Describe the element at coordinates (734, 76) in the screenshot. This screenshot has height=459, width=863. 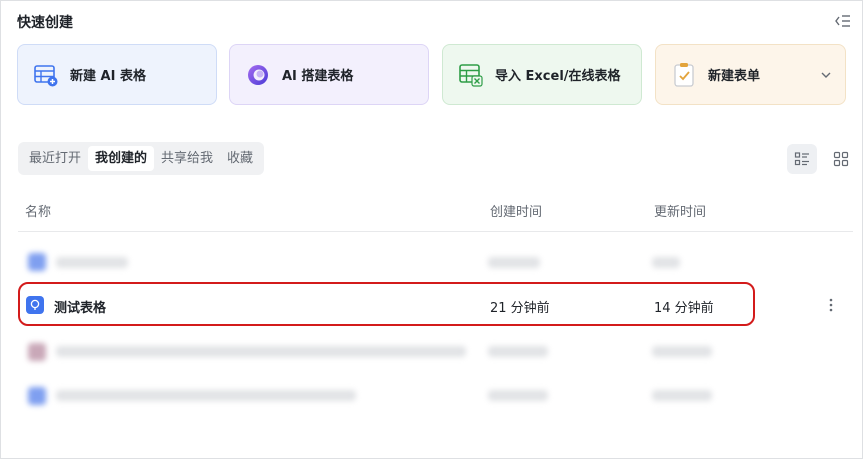
I see `card-label: 新建表单` at that location.